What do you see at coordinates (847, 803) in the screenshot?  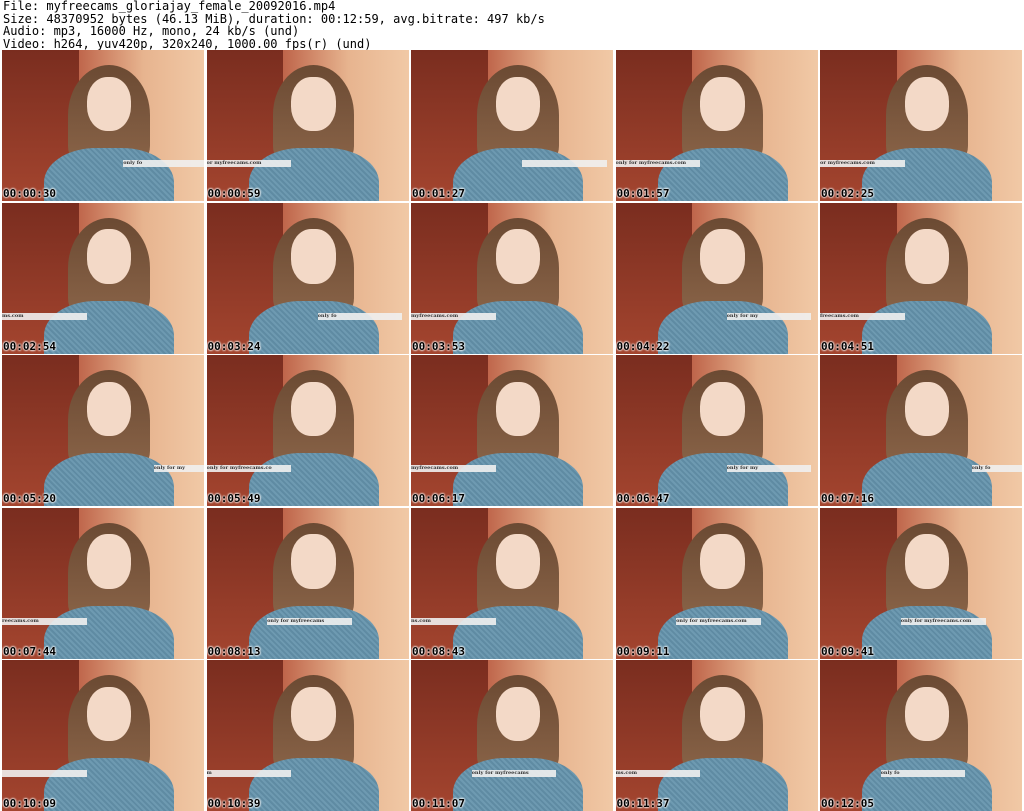 I see `timestamp-label: 00:12:05` at bounding box center [847, 803].